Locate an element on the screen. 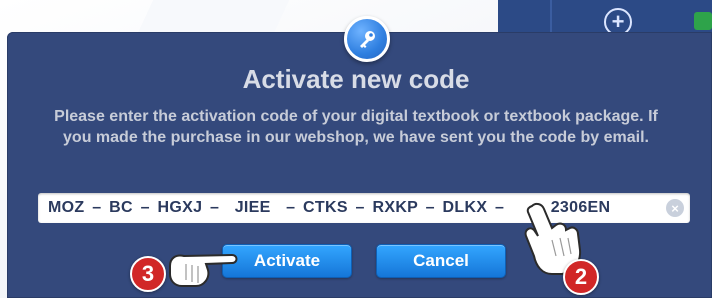 The width and height of the screenshot is (712, 298). pointing-hand-icon is located at coordinates (203, 270).